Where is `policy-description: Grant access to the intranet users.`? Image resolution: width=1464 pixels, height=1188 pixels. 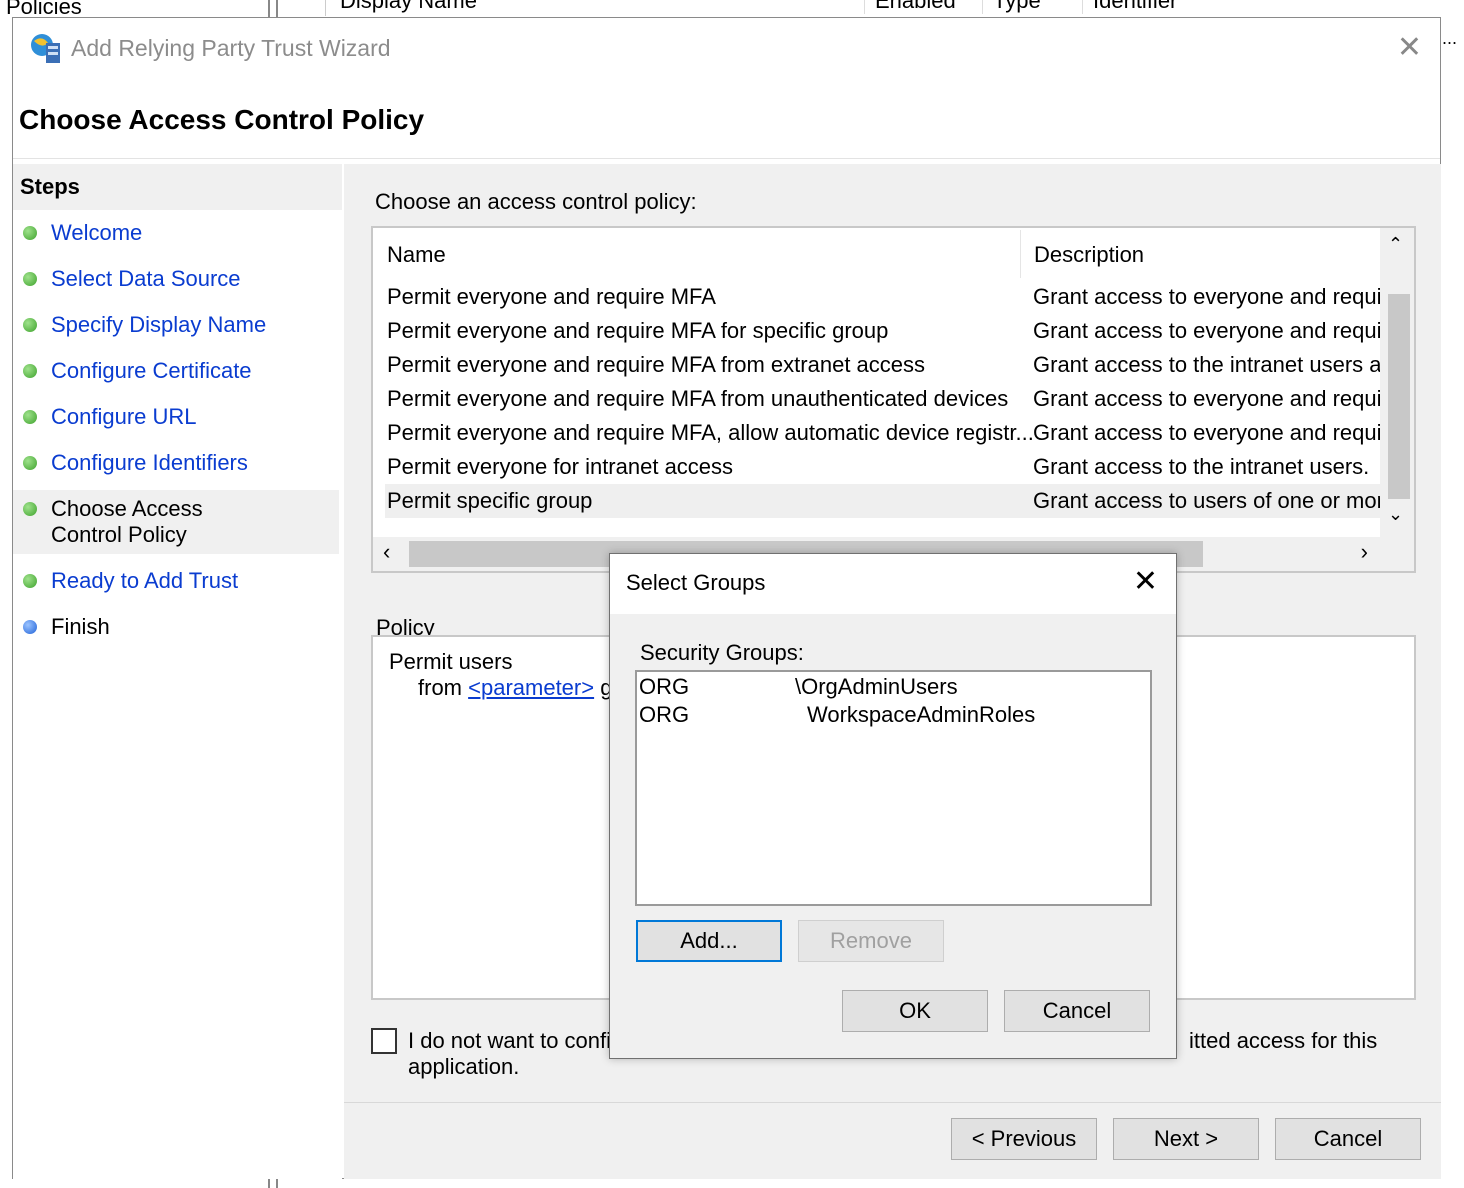
policy-description: Grant access to the intranet users. is located at coordinates (1201, 466).